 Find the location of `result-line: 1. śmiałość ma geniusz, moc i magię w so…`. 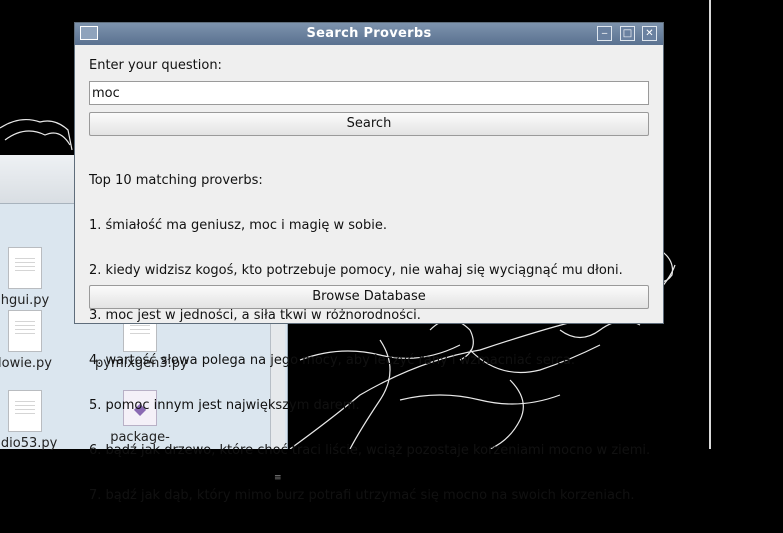

result-line: 1. śmiałość ma geniusz, moc i magię w so… is located at coordinates (238, 225).